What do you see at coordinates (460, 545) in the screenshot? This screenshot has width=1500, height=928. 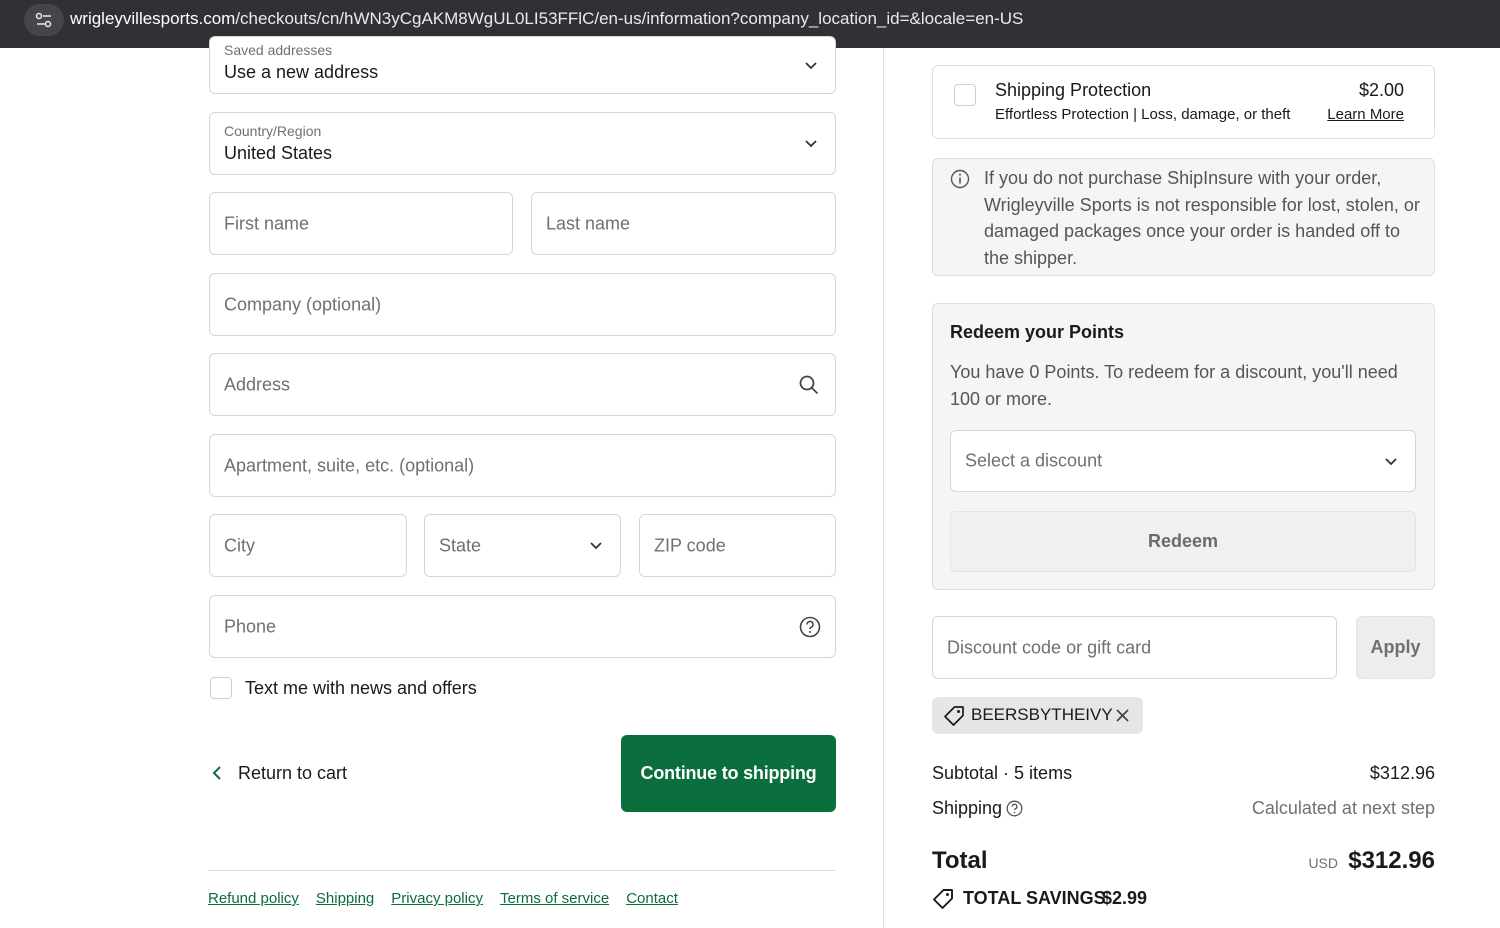 I see `state-placeholder: State` at bounding box center [460, 545].